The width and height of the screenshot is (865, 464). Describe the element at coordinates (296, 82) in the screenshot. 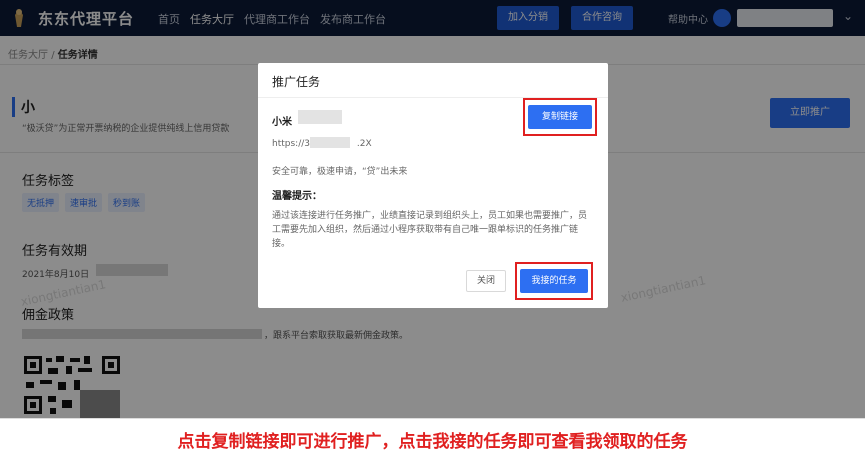

I see `dialog-title: 推广任务` at that location.